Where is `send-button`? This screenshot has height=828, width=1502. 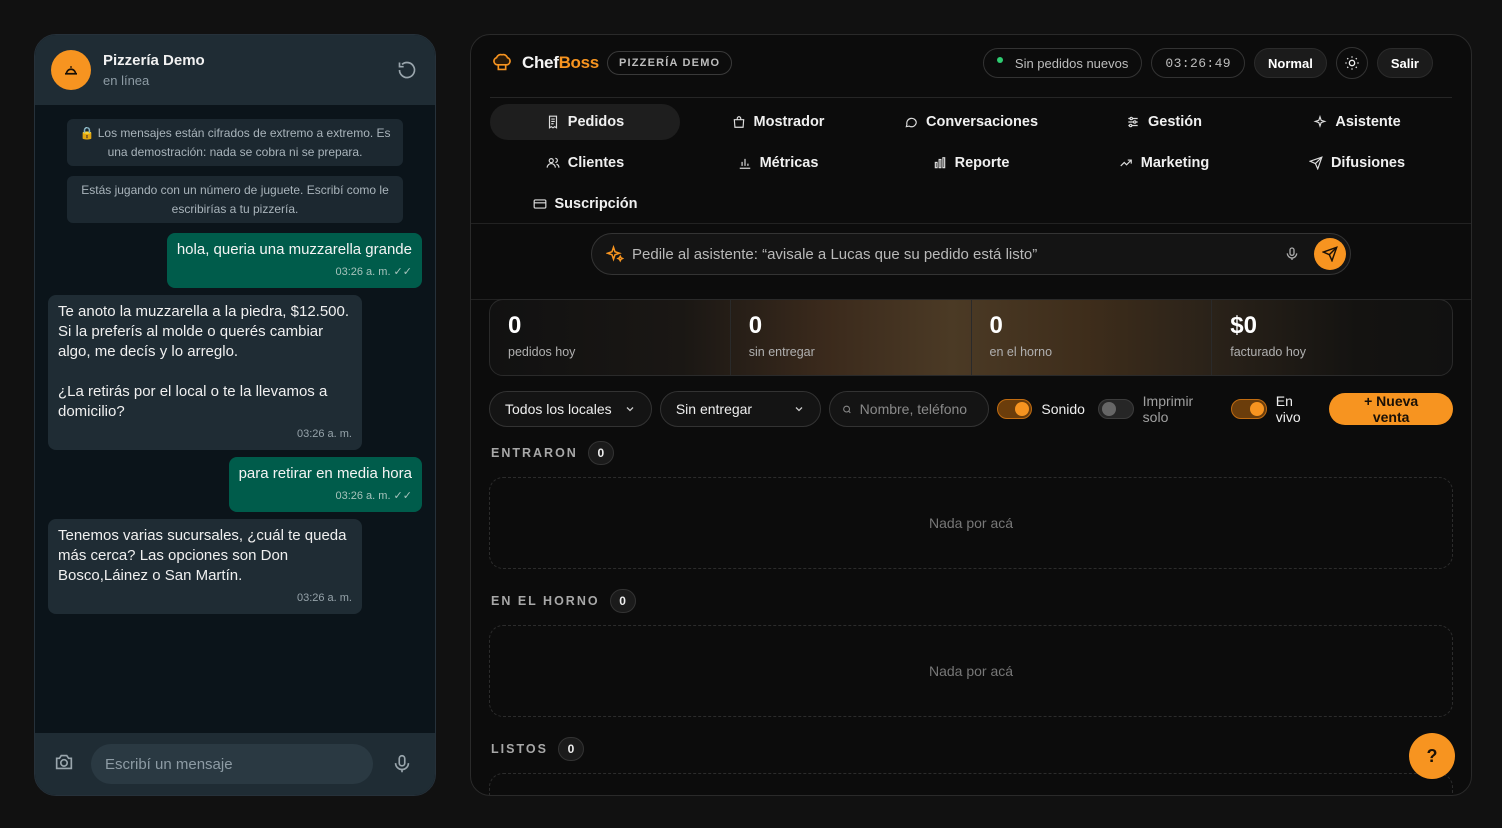 send-button is located at coordinates (1330, 254).